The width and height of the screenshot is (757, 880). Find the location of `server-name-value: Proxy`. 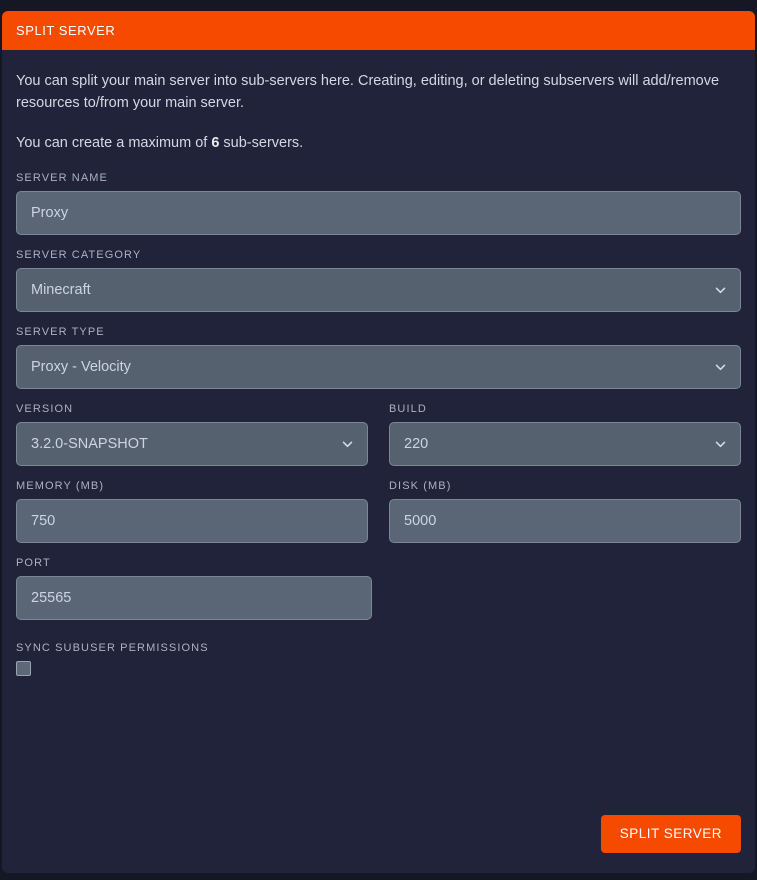

server-name-value: Proxy is located at coordinates (50, 213).